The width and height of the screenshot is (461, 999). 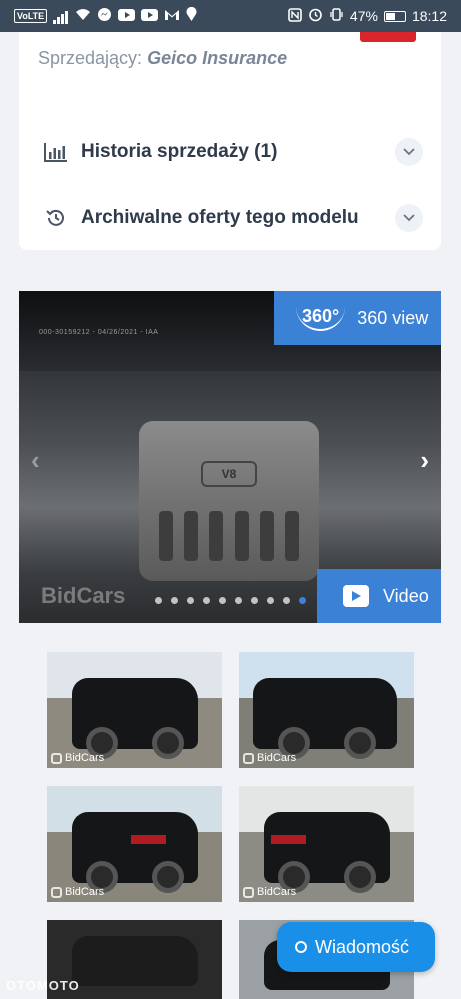 What do you see at coordinates (179, 151) in the screenshot?
I see `accordion-label: Historia sprzedaży (1)` at bounding box center [179, 151].